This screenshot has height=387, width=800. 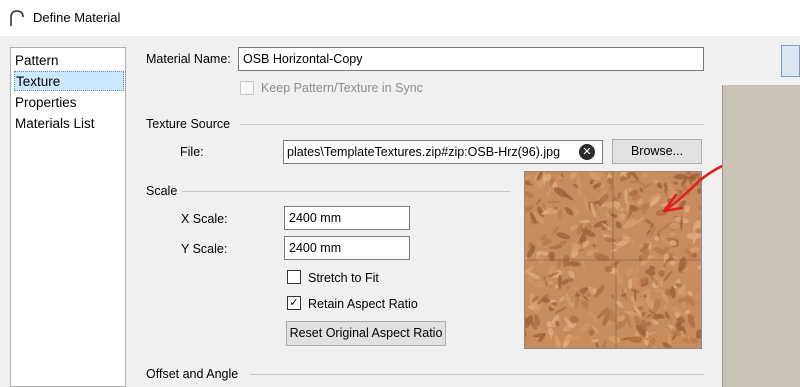 I want to click on house-icon, so click(x=790, y=61).